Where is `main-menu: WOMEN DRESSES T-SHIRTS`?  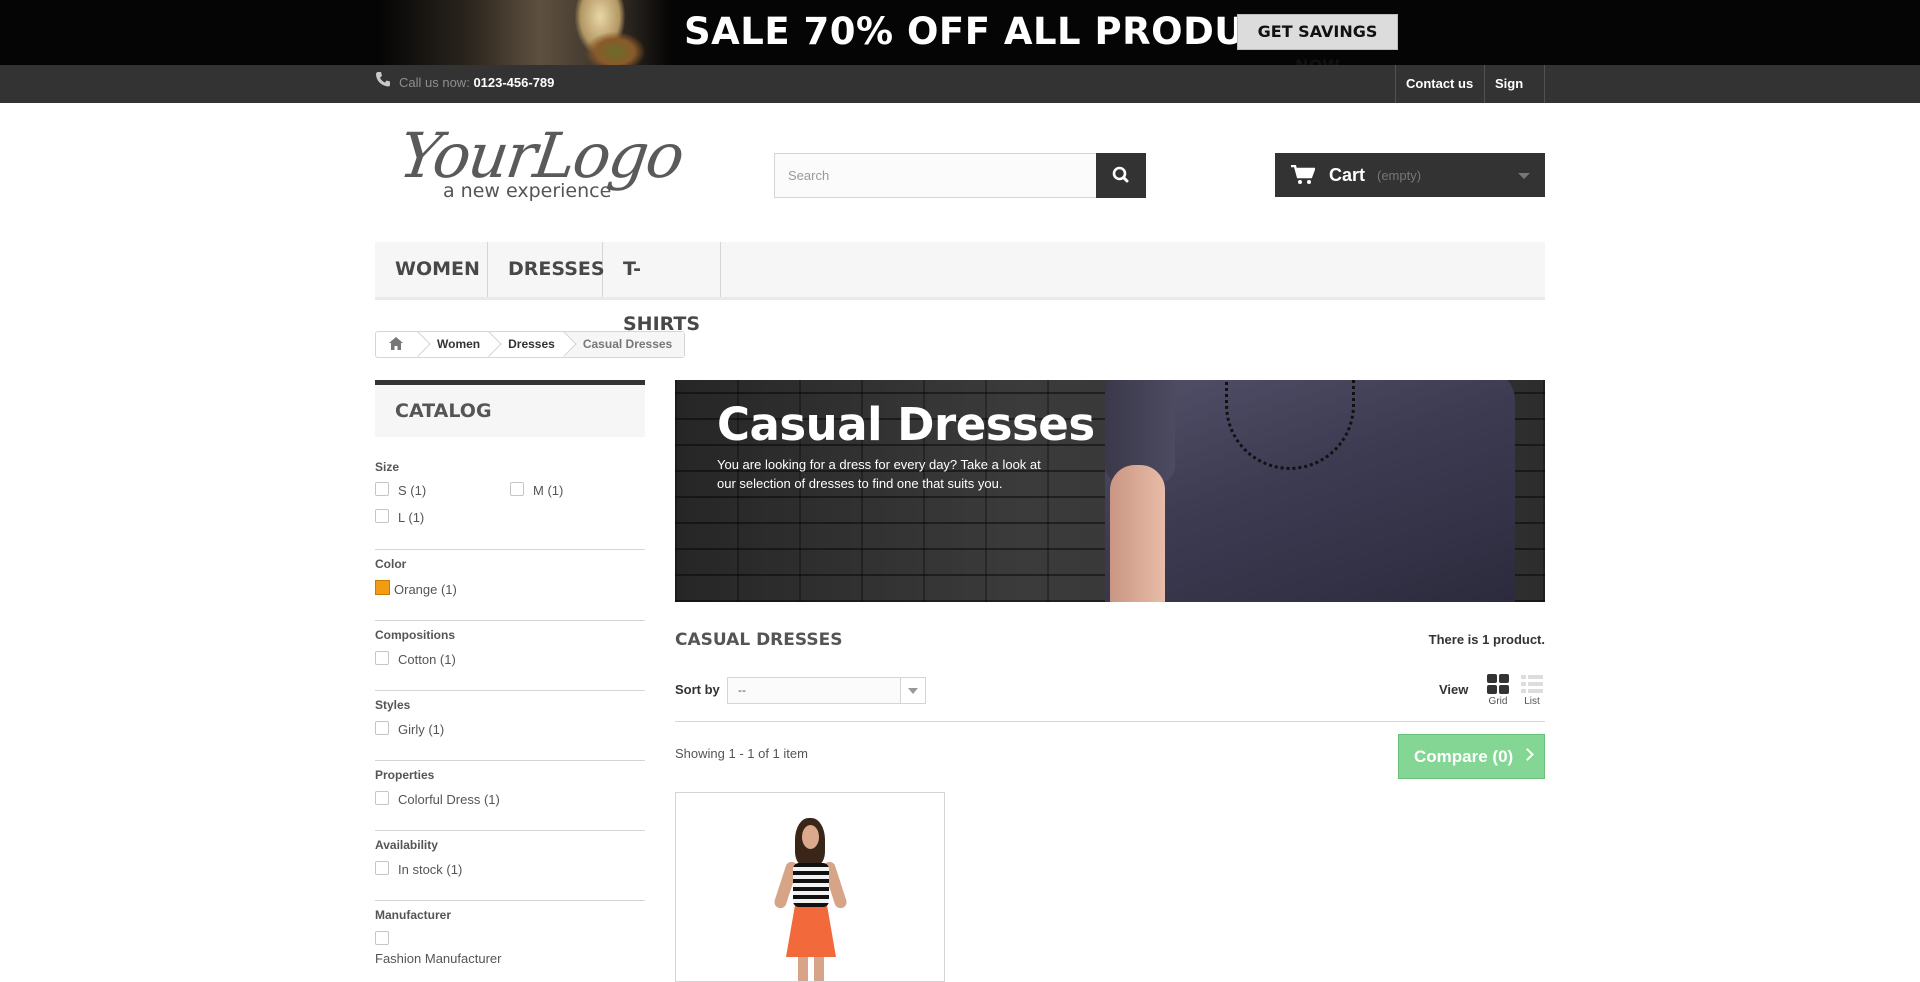
main-menu: WOMEN DRESSES T-SHIRTS is located at coordinates (960, 288).